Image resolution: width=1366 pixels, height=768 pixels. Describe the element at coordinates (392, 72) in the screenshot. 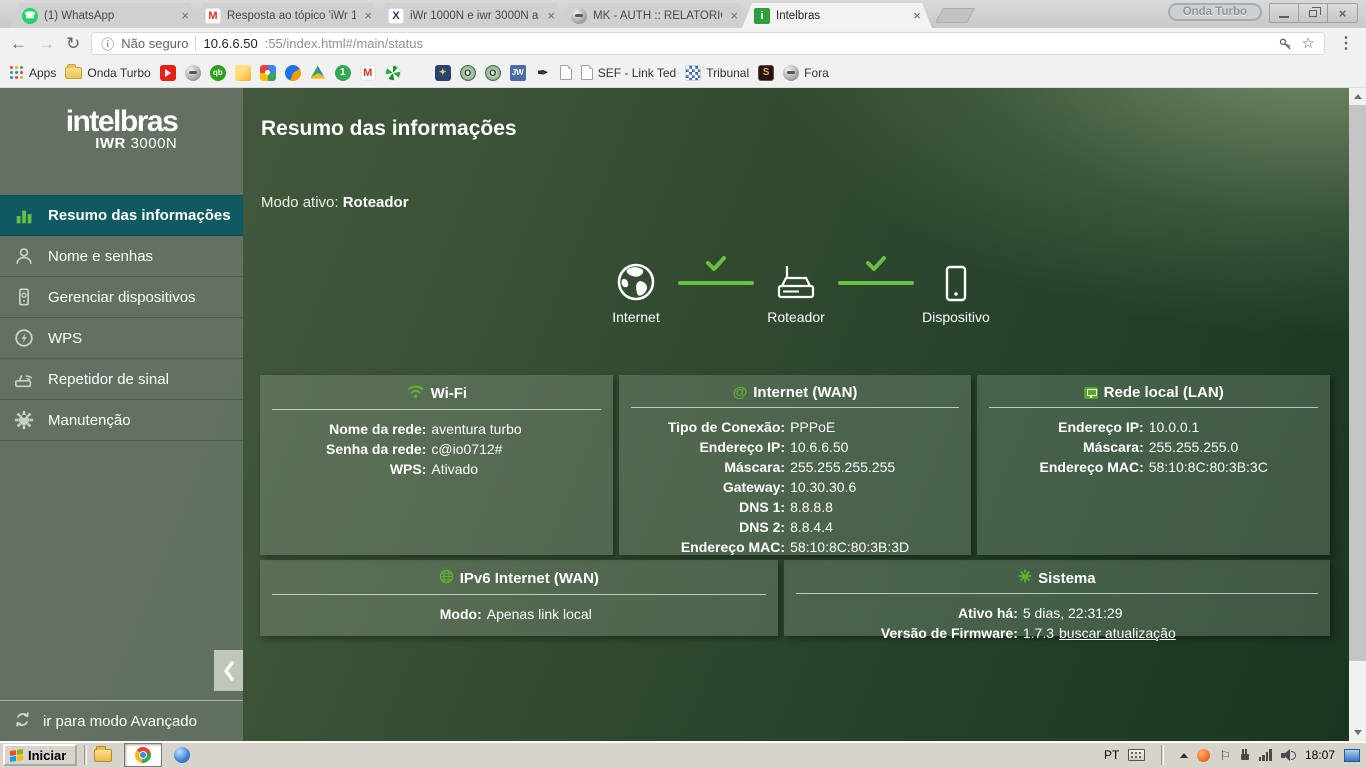

I see `pinwheel-icon` at that location.